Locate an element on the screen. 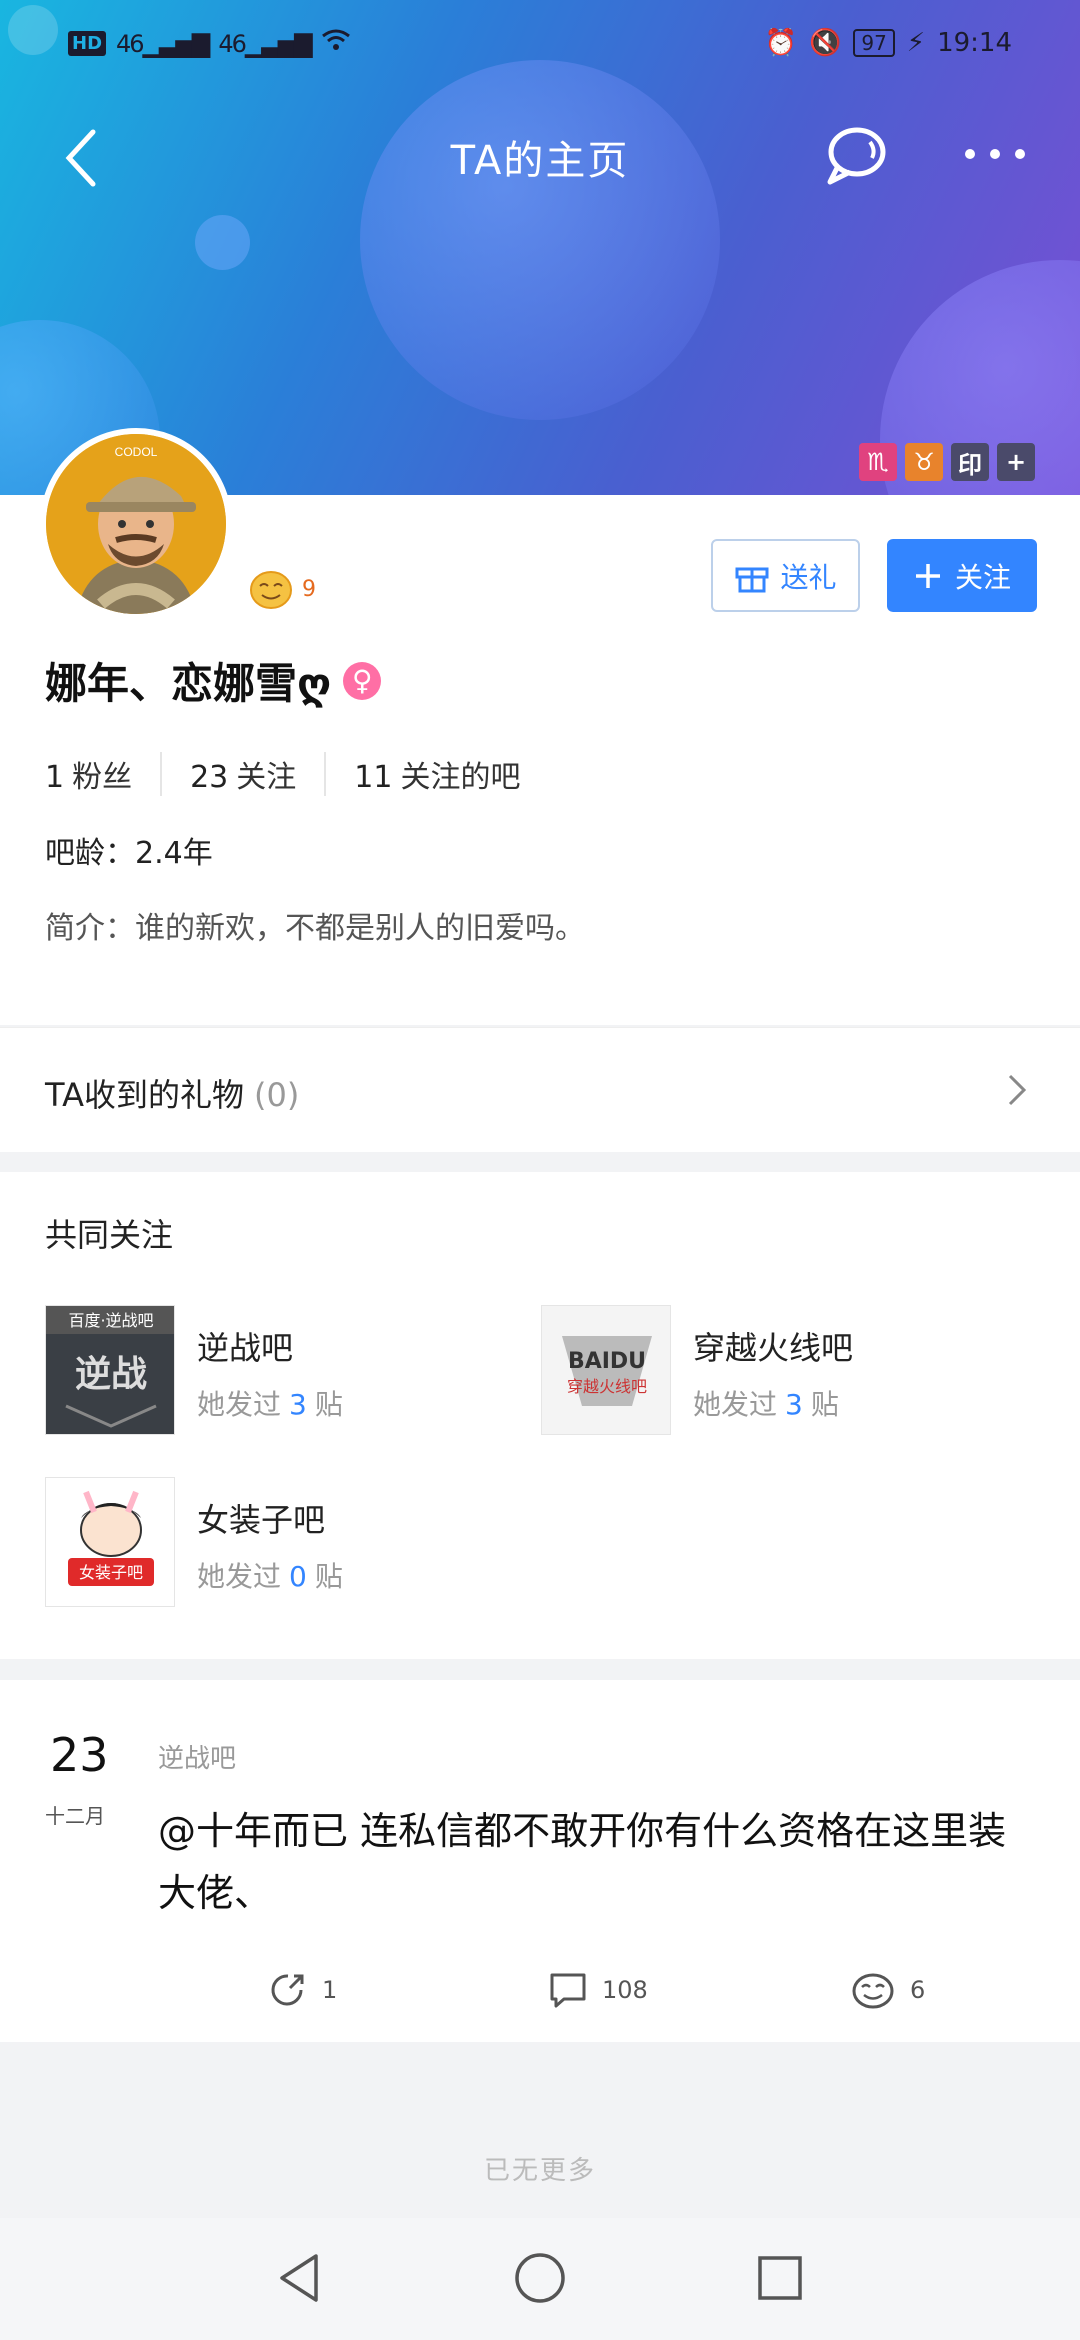  chat-bubble-icon is located at coordinates (856, 156).